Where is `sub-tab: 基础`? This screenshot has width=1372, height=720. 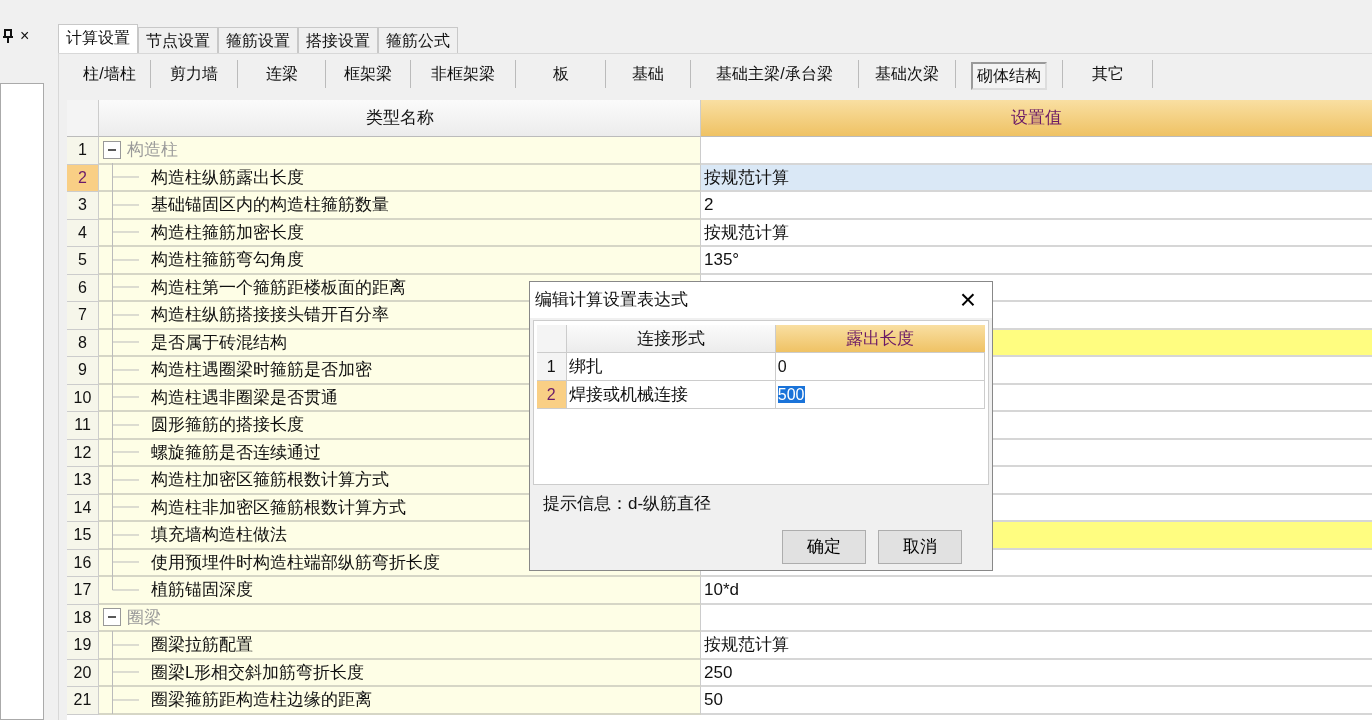
sub-tab: 基础 is located at coordinates (648, 74).